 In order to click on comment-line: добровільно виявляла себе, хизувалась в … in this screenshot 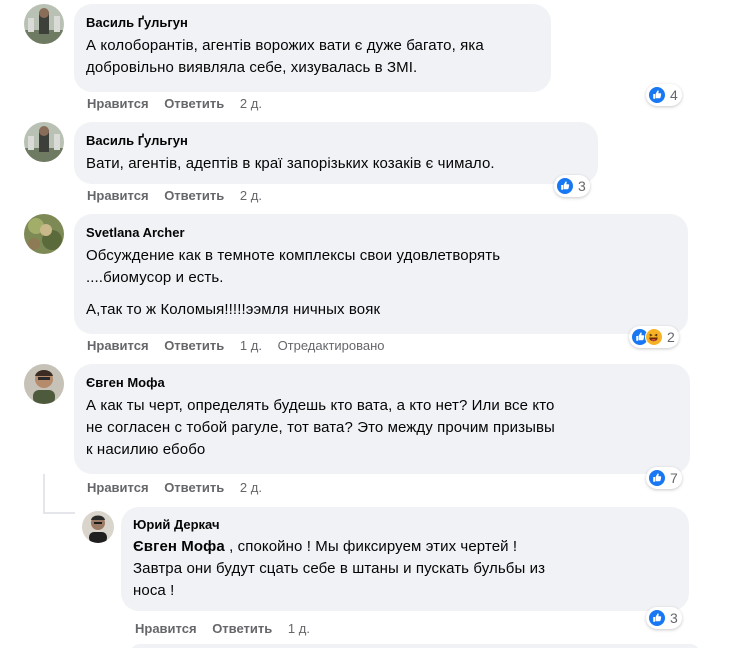, I will do `click(252, 67)`.